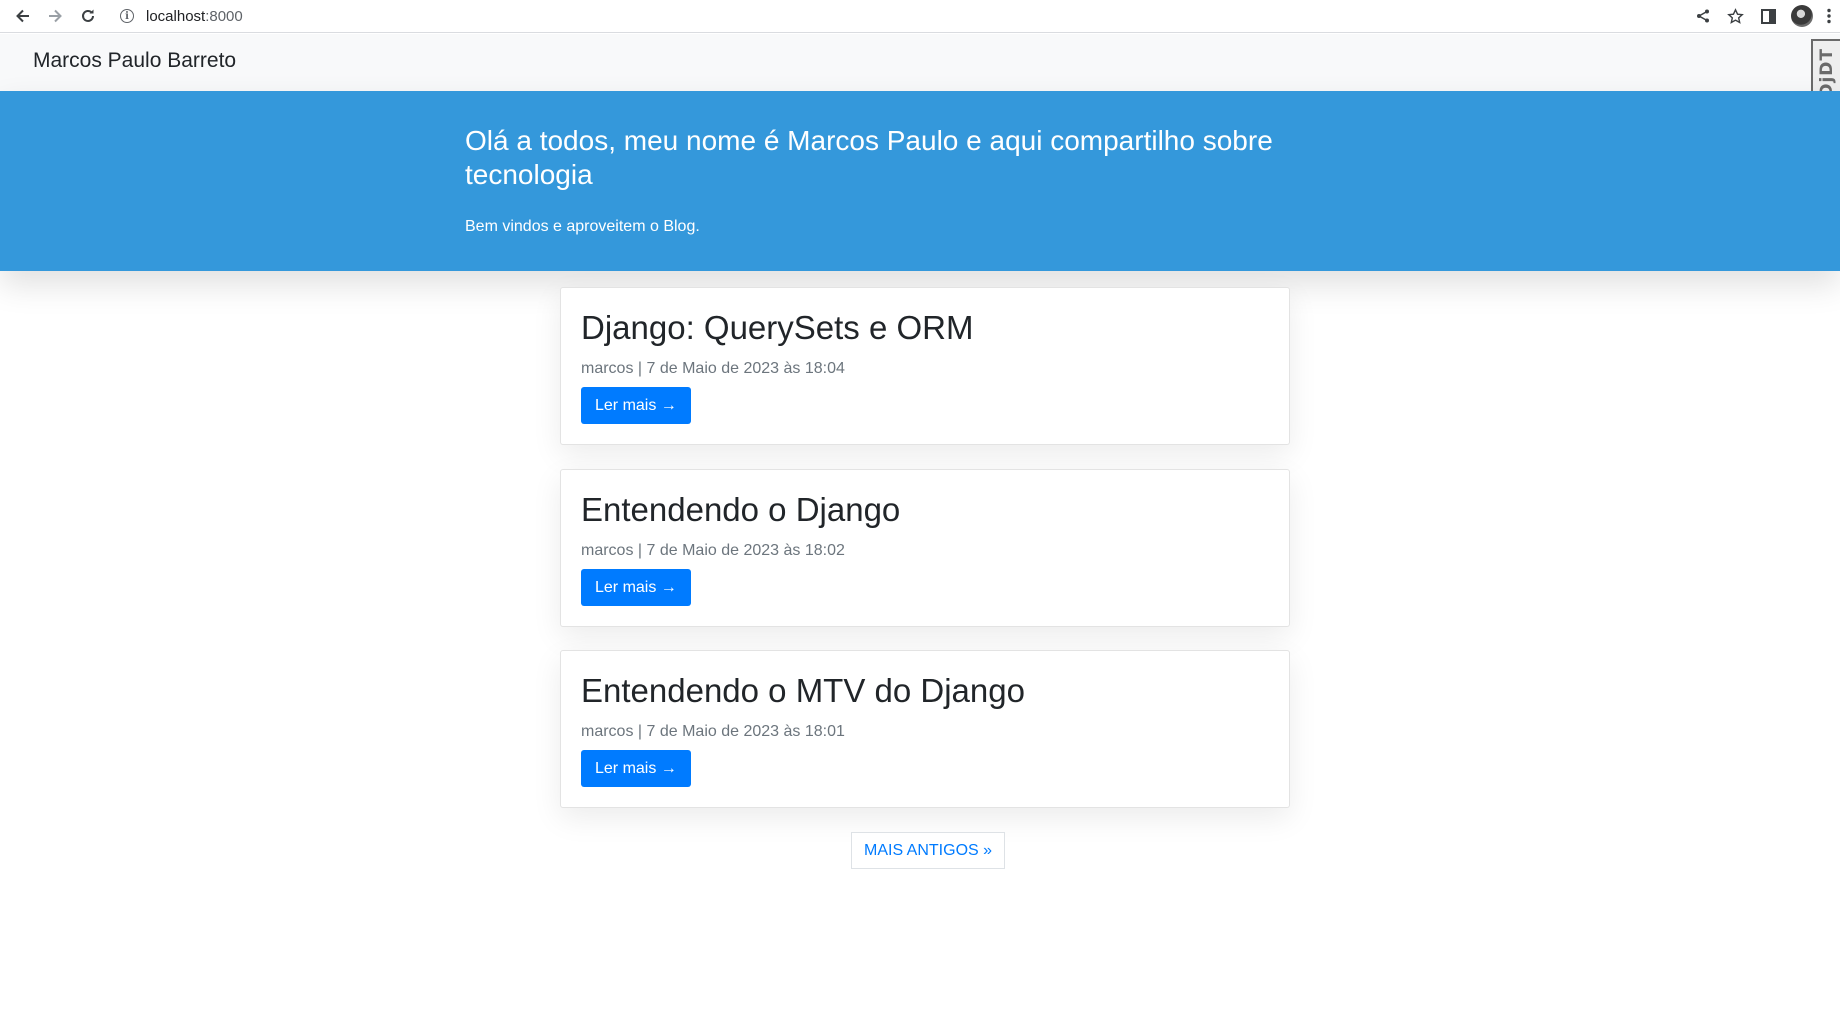  Describe the element at coordinates (713, 368) in the screenshot. I see `post-meta: marcos | 7 de Maio de 2023 às 18:04` at that location.